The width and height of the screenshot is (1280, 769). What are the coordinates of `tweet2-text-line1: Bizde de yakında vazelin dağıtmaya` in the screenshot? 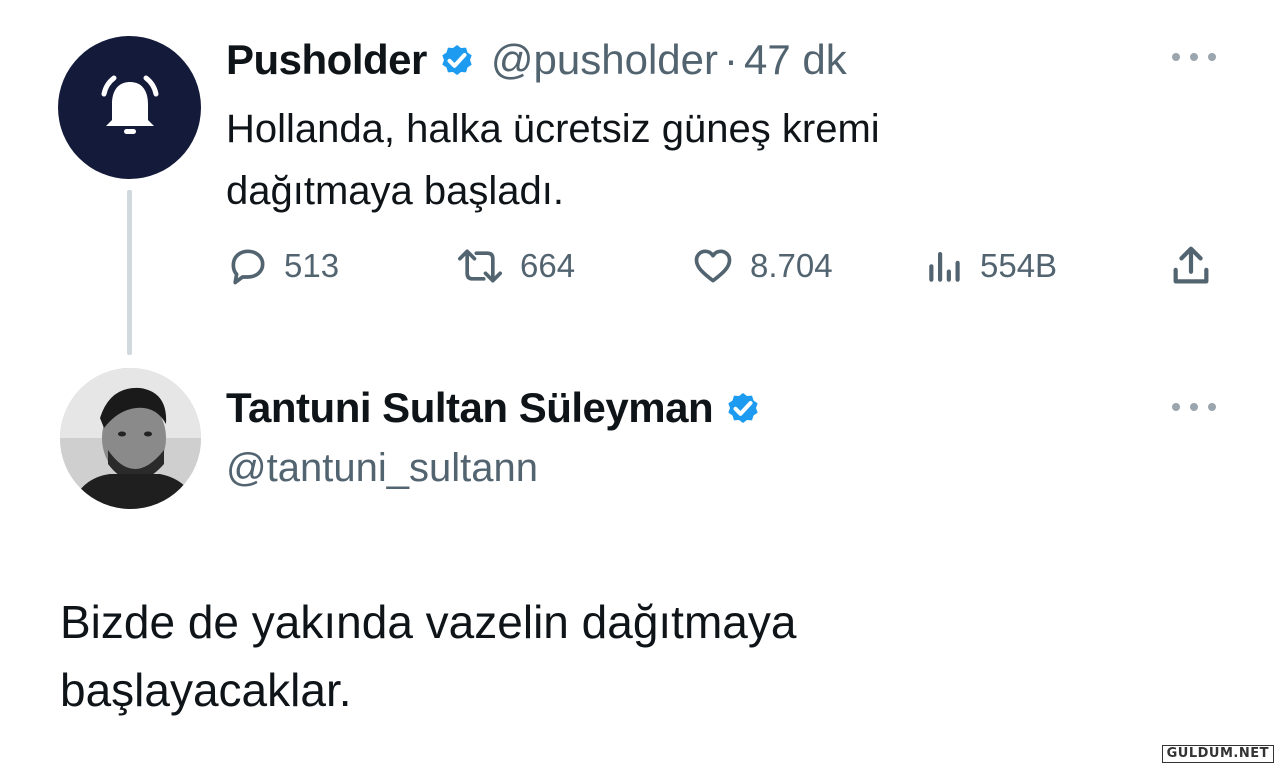 It's located at (428, 622).